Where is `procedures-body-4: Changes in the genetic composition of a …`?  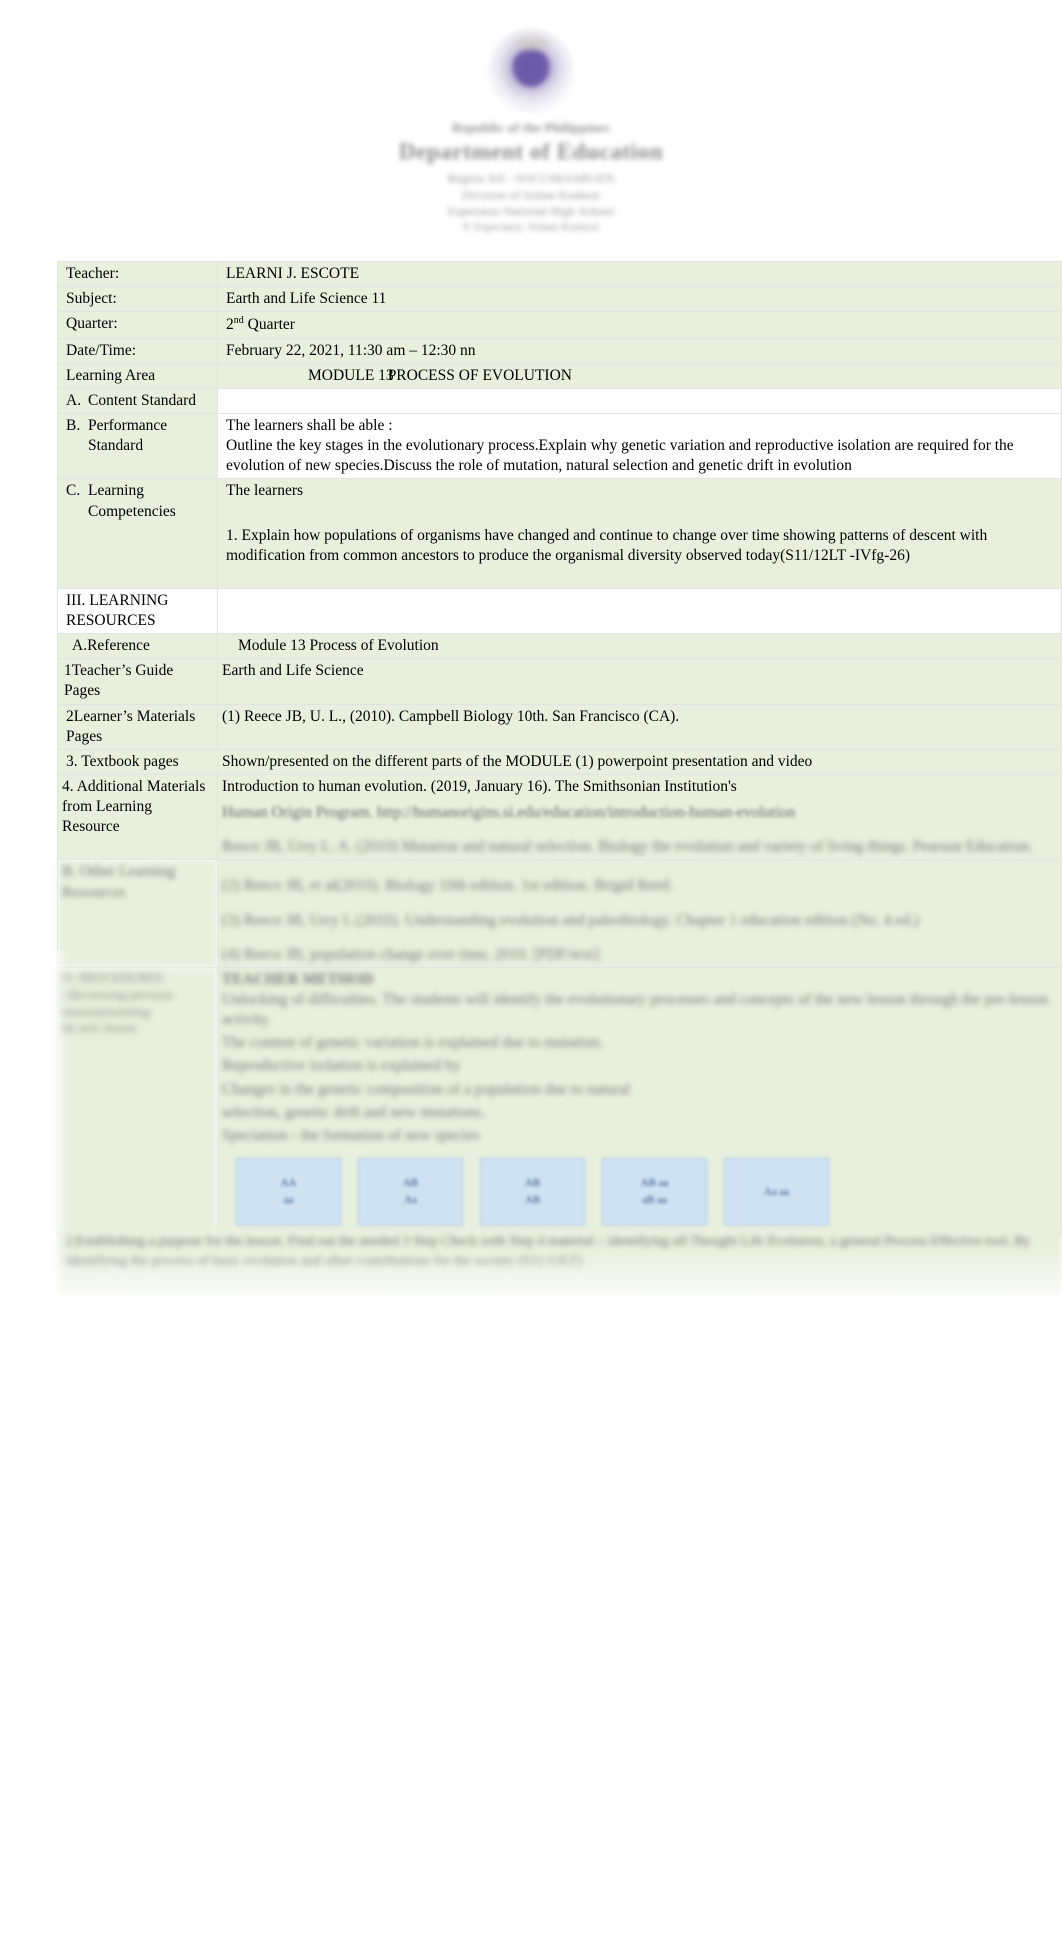
procedures-body-4: Changes in the genetic composition of a … is located at coordinates (426, 1089).